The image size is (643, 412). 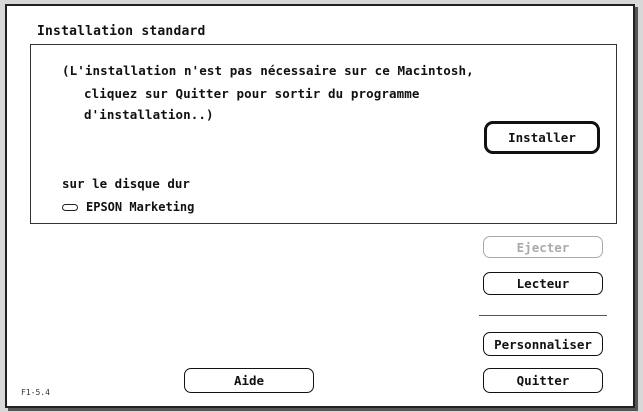 I want to click on customize-button: Personnaliser, so click(x=543, y=344).